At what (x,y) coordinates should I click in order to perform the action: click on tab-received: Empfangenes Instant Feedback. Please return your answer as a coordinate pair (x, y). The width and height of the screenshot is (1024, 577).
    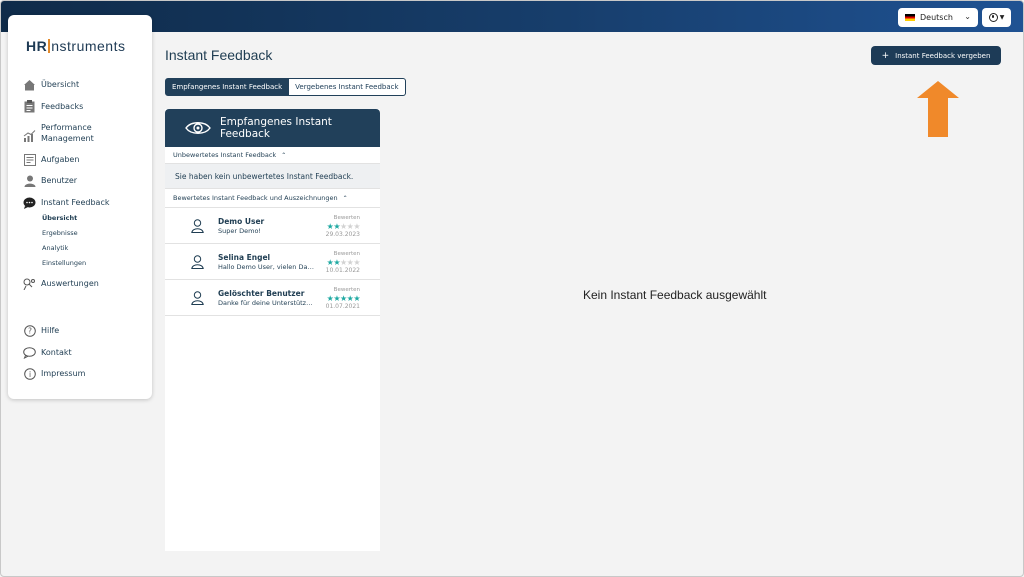
    Looking at the image, I should click on (227, 87).